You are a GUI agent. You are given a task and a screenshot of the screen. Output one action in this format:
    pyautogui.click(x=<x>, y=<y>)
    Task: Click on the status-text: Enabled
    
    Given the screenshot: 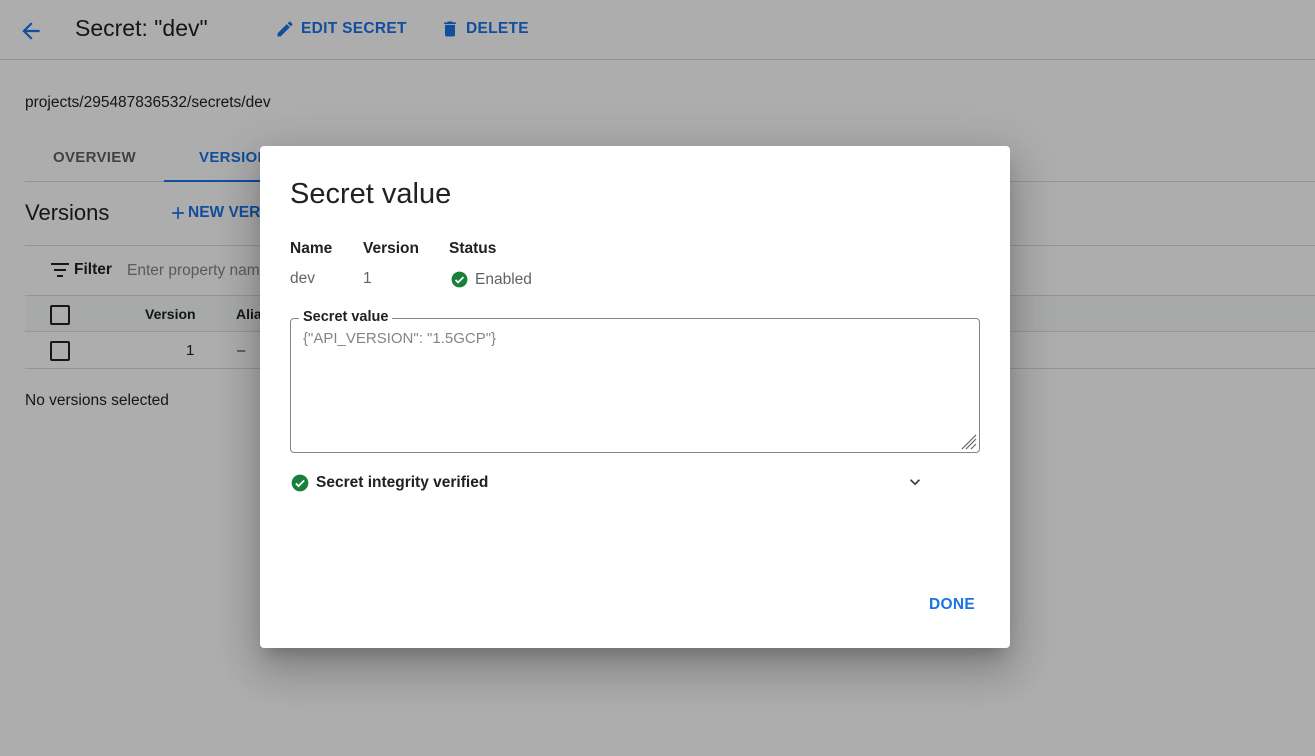 What is the action you would take?
    pyautogui.click(x=503, y=279)
    